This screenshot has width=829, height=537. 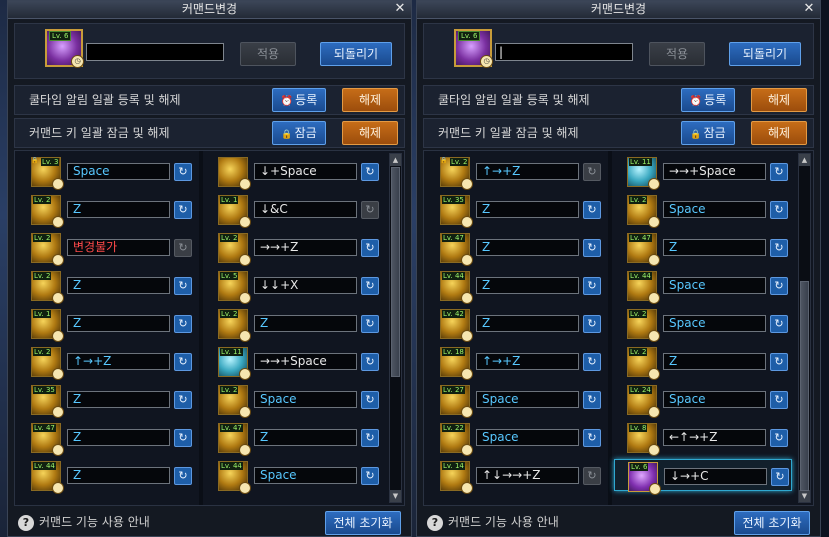 What do you see at coordinates (643, 439) in the screenshot?
I see `skill-icon: Lv. 8` at bounding box center [643, 439].